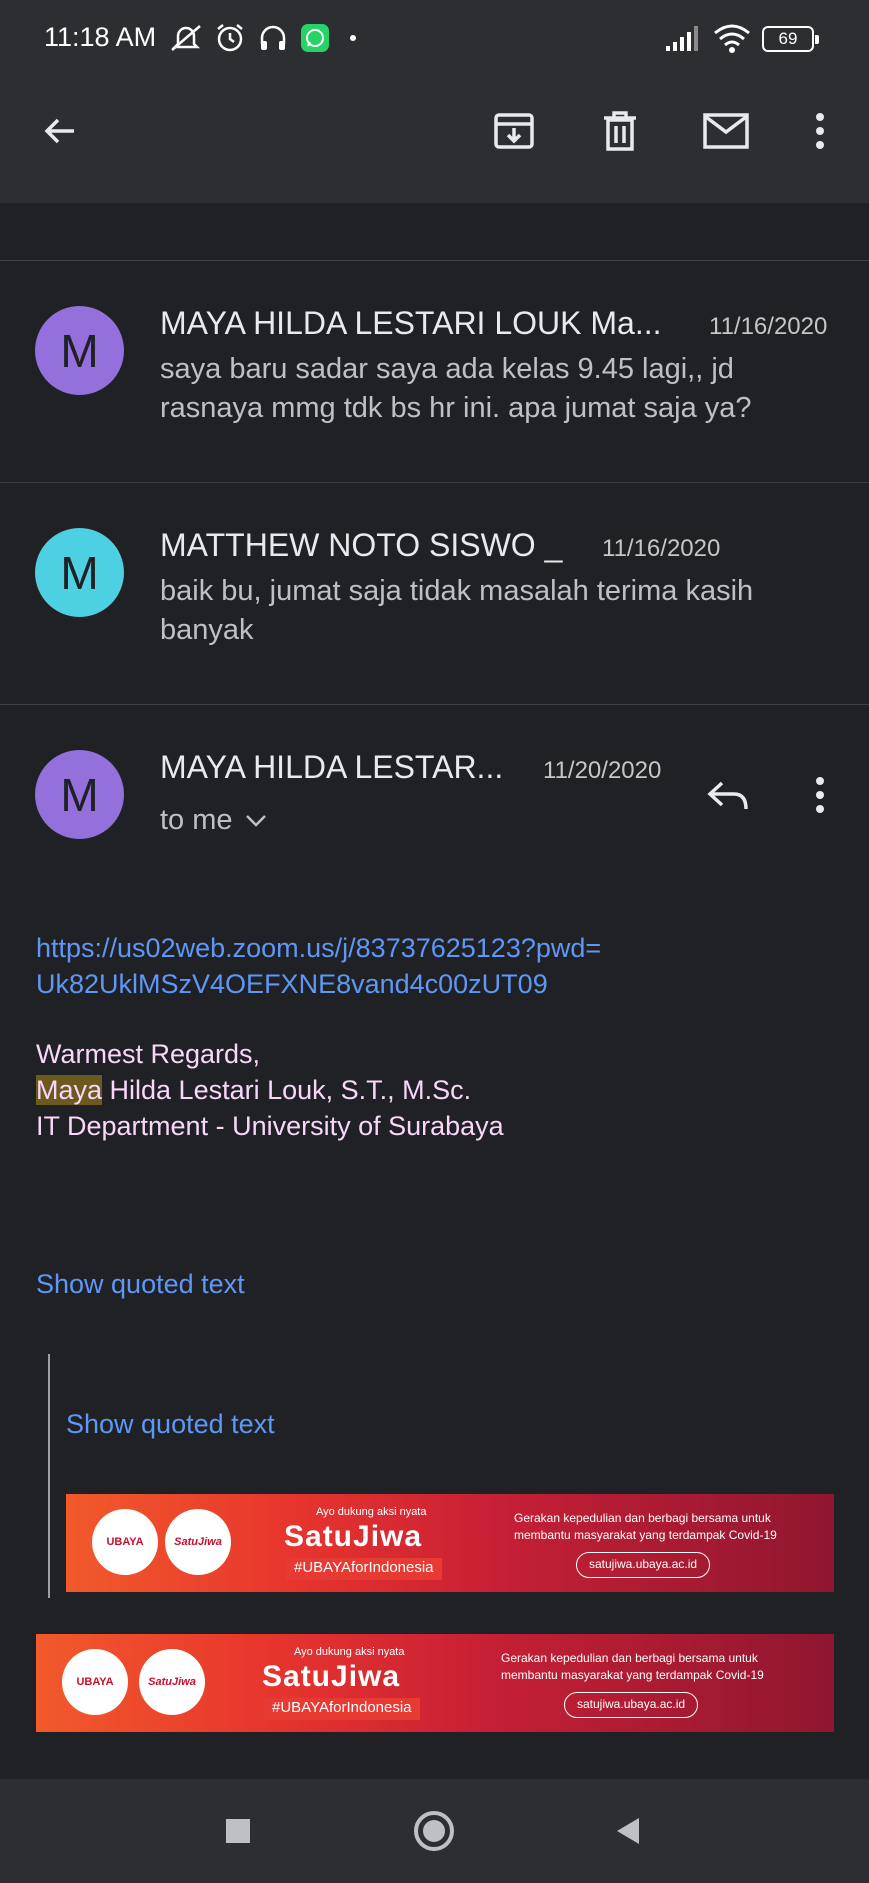 This screenshot has width=869, height=1883. I want to click on signature-department: IT Department - University of Surabaya, so click(270, 1126).